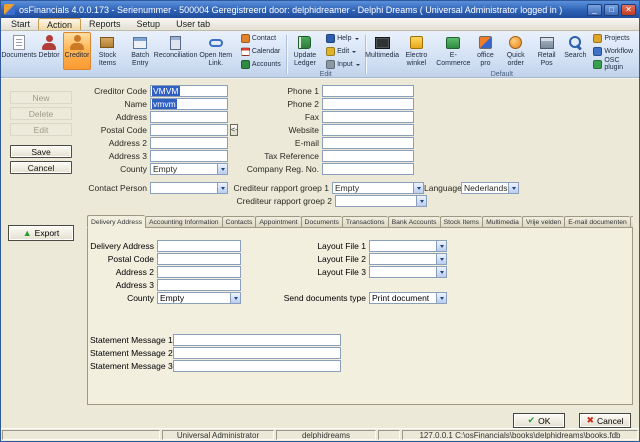 The height and width of the screenshot is (442, 640). What do you see at coordinates (107, 51) in the screenshot?
I see `stock-items-button: Stock Items` at bounding box center [107, 51].